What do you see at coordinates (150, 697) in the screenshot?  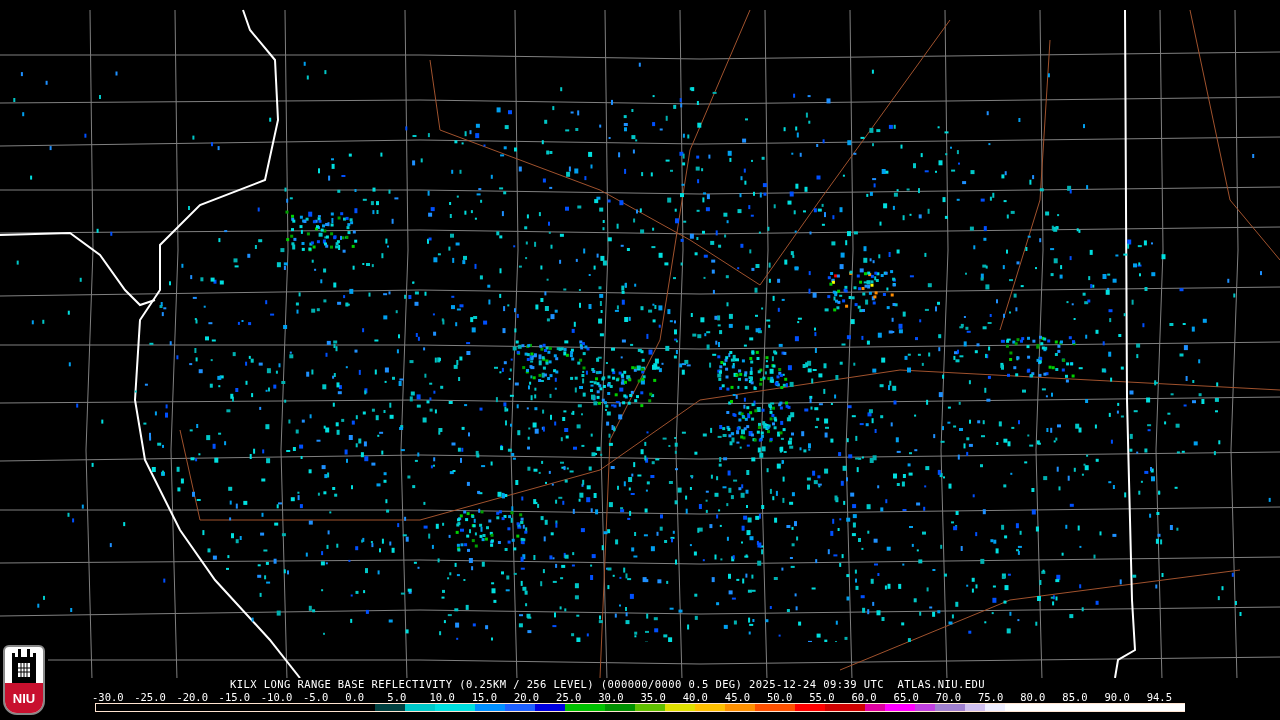 I see `scale-label: -25.0` at bounding box center [150, 697].